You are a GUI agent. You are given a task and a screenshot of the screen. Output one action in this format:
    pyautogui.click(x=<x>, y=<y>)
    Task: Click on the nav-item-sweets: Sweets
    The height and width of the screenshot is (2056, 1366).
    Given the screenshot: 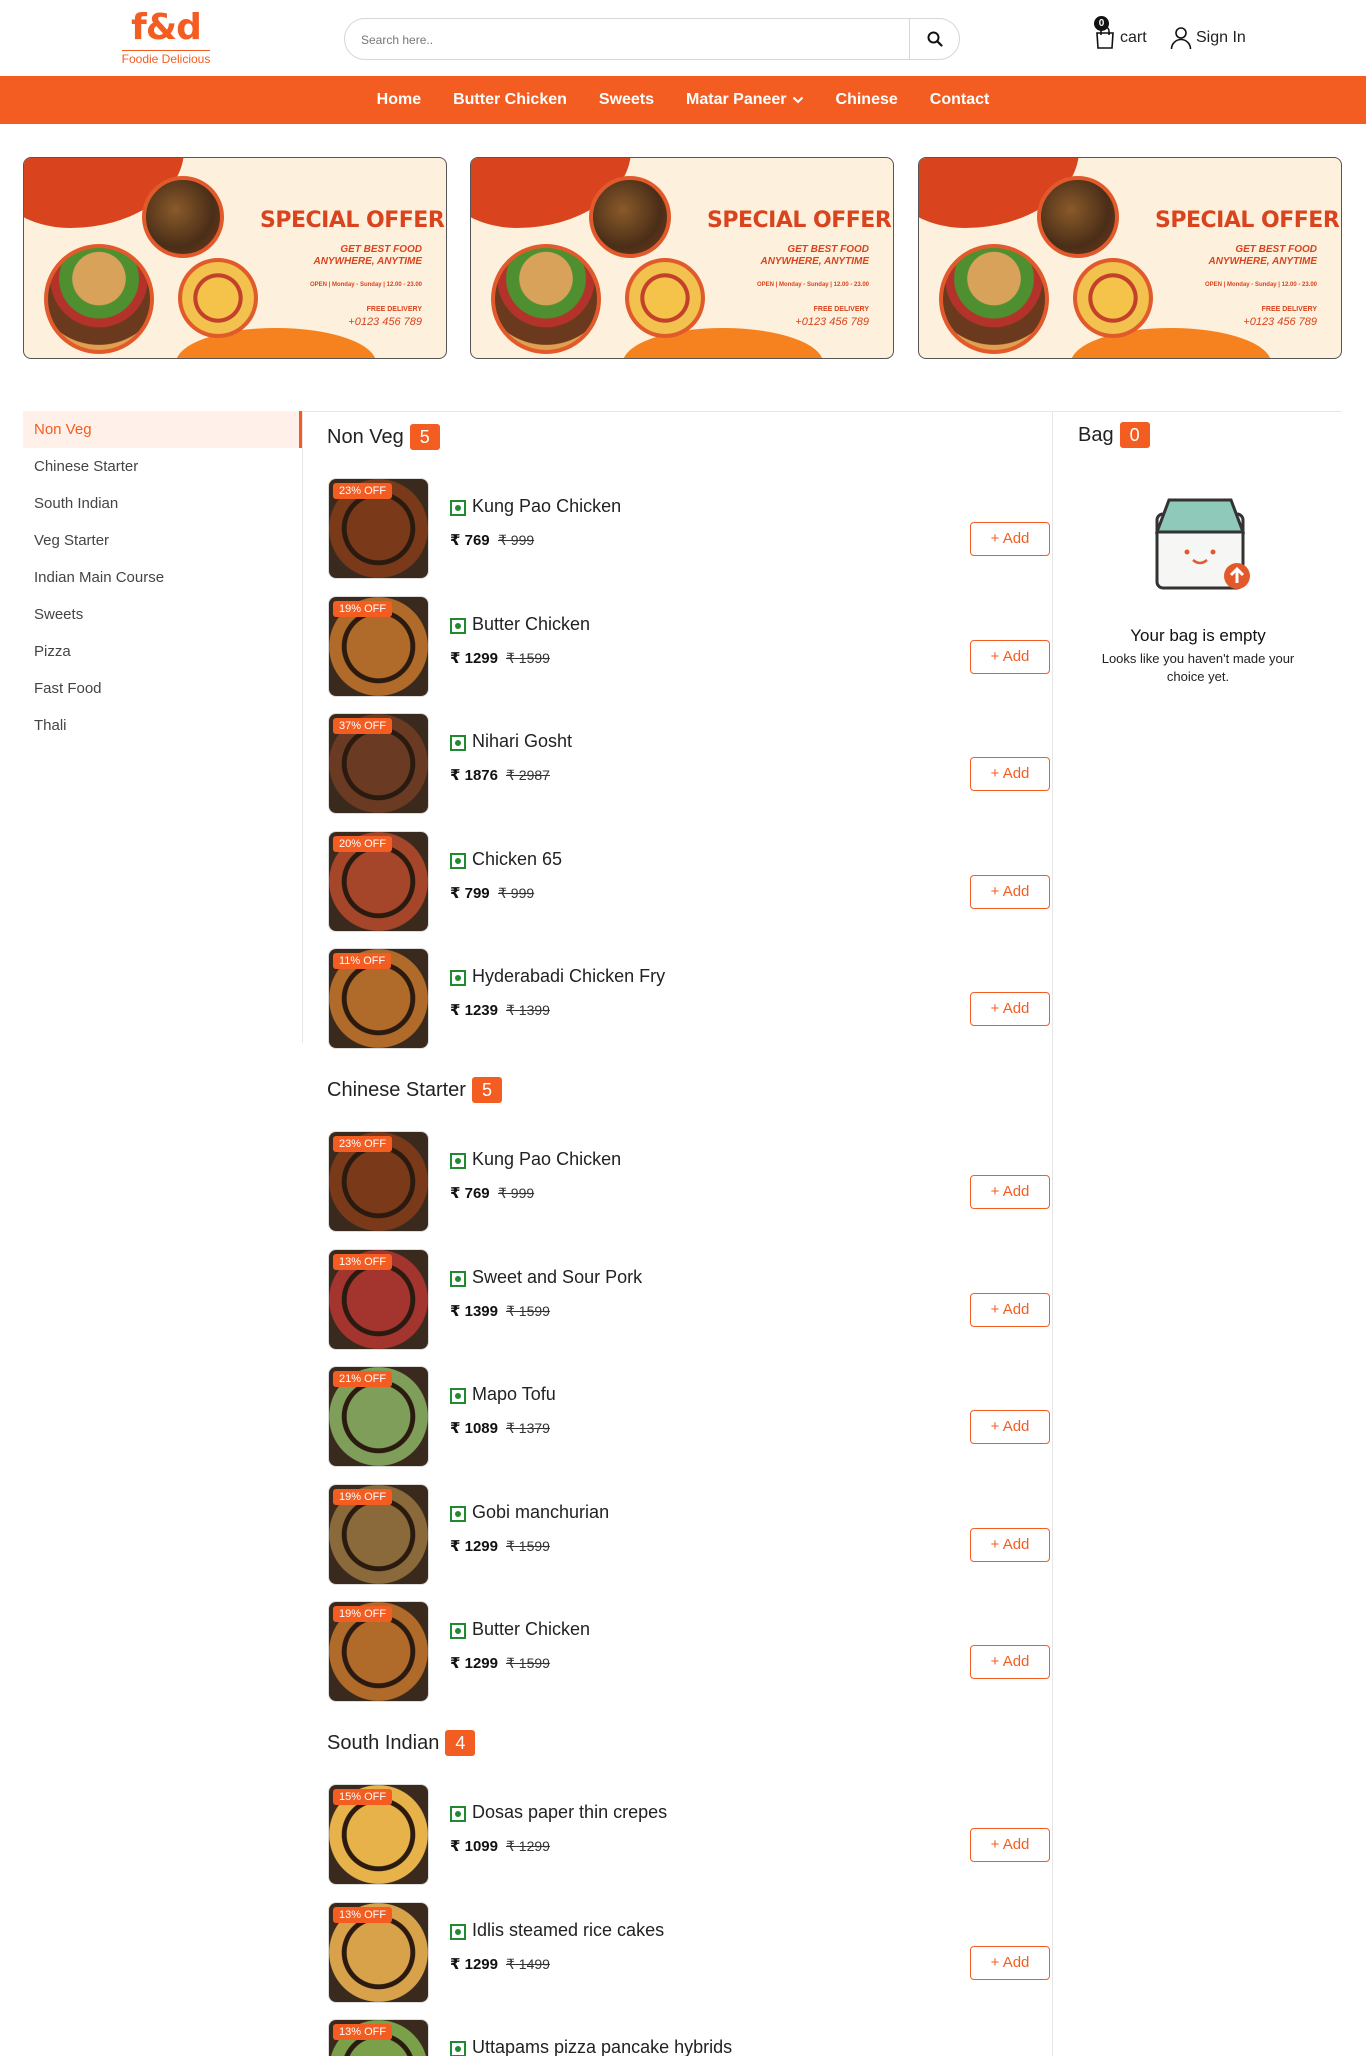 What is the action you would take?
    pyautogui.click(x=626, y=100)
    